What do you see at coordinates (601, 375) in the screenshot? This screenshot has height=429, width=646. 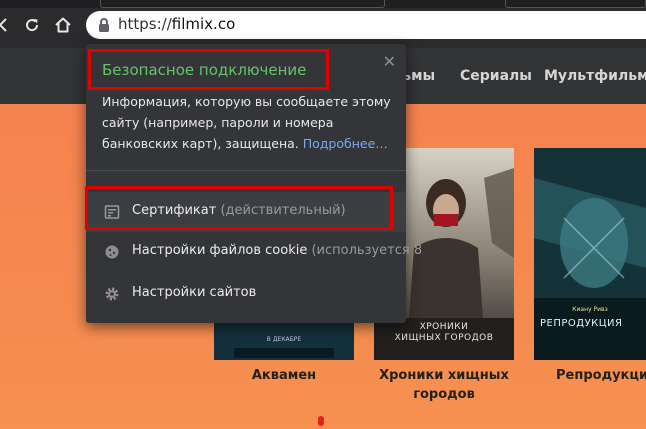 I see `poster-title-replicas: Репродукция` at bounding box center [601, 375].